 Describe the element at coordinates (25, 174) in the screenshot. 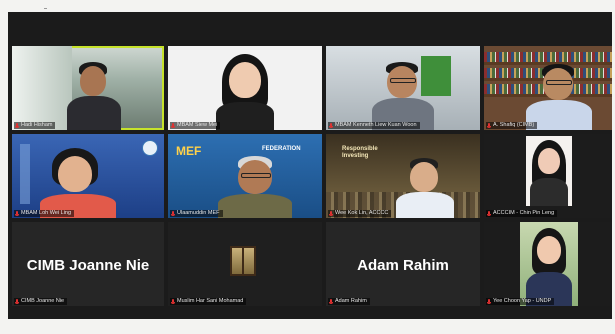

I see `tower-background` at that location.